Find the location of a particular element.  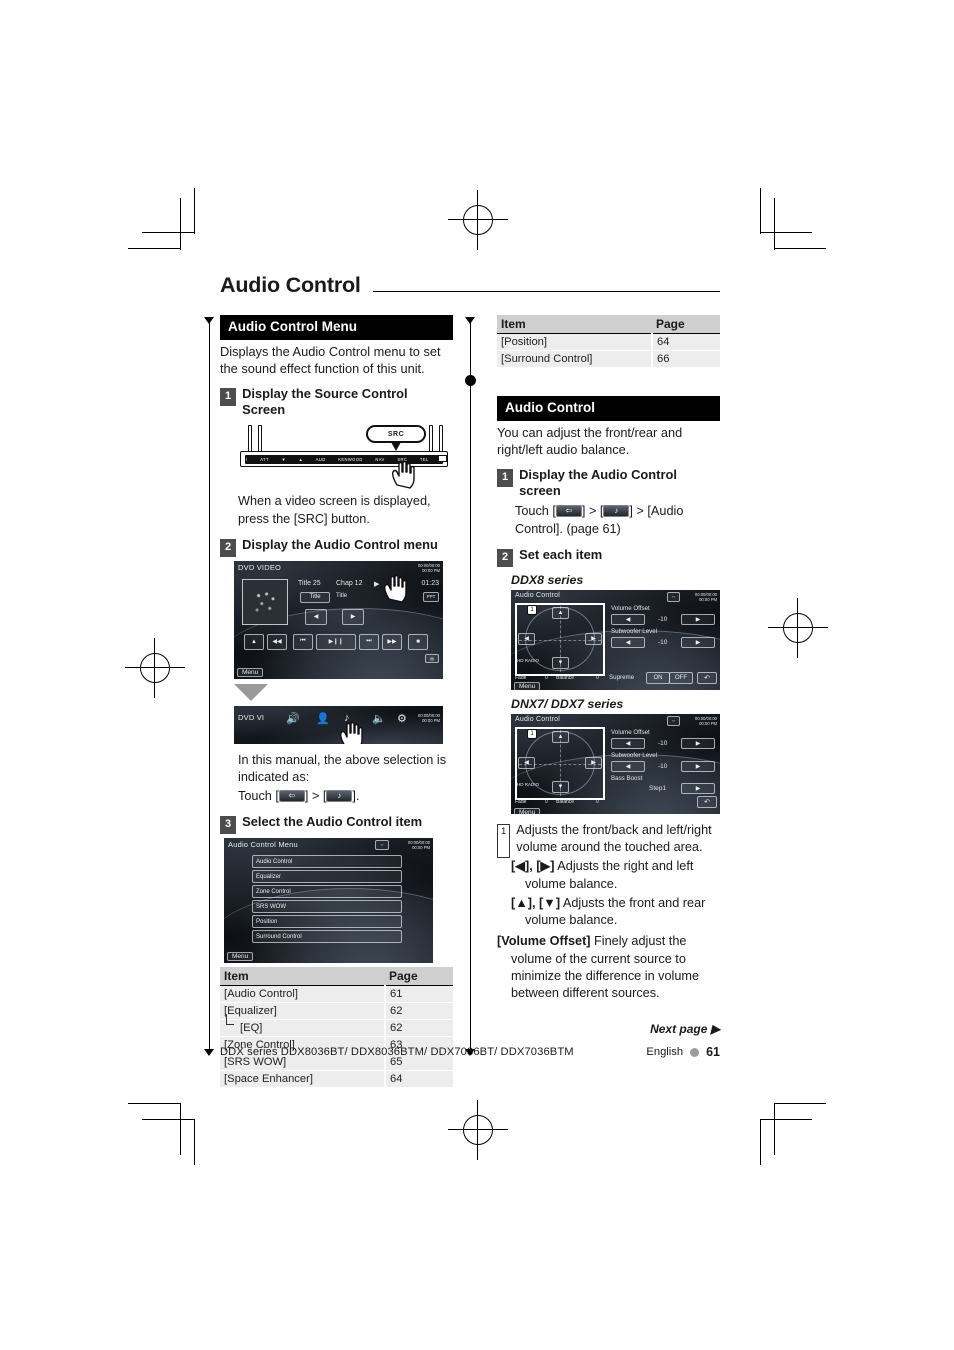

ddx7-return-button: ↶ is located at coordinates (707, 801).